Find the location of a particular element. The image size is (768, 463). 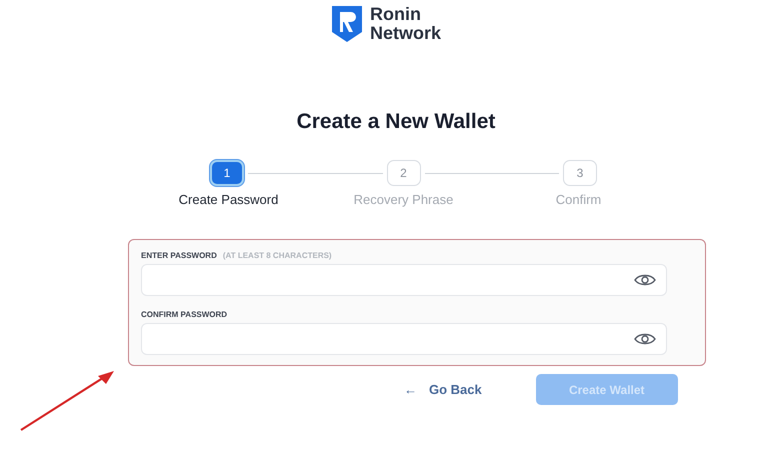

logo-text: Network is located at coordinates (406, 33).